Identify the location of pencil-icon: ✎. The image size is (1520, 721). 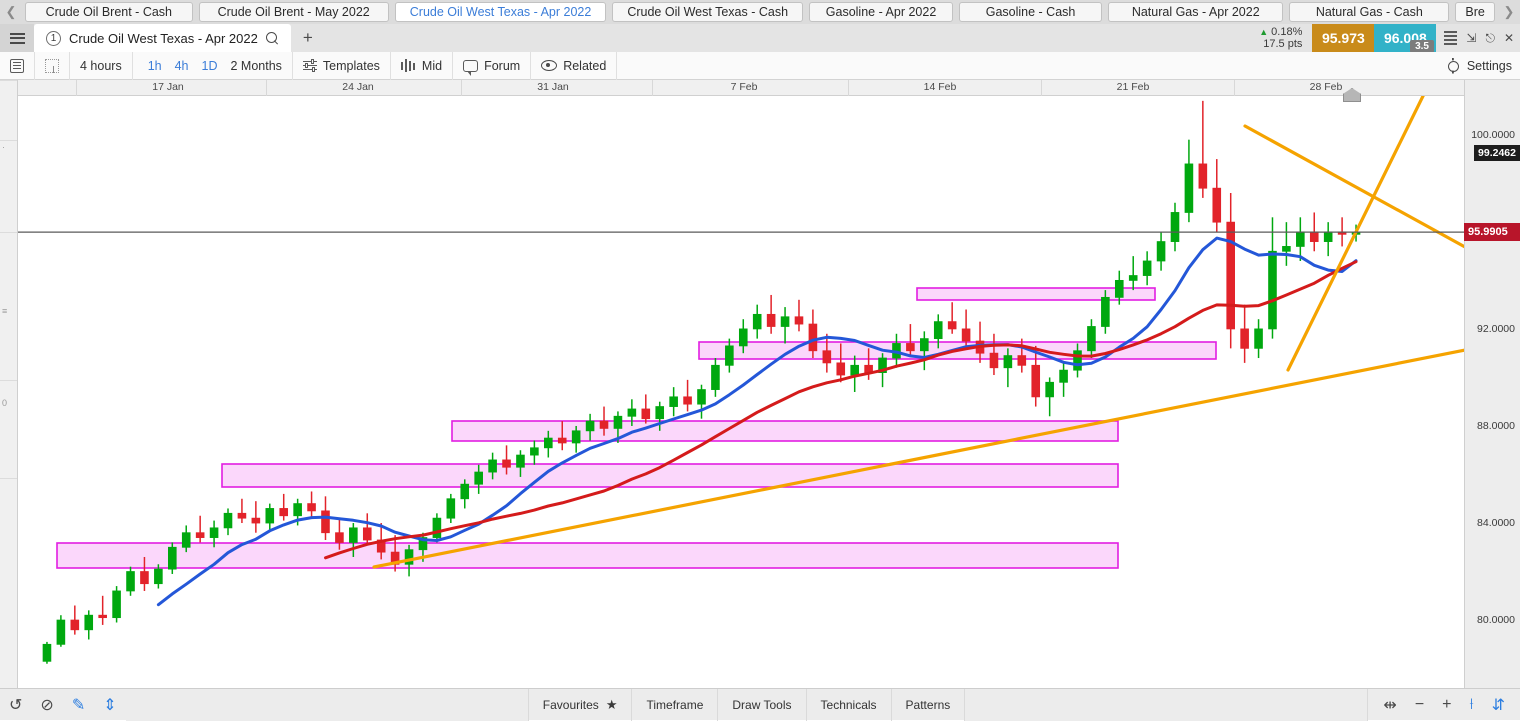
(78, 705).